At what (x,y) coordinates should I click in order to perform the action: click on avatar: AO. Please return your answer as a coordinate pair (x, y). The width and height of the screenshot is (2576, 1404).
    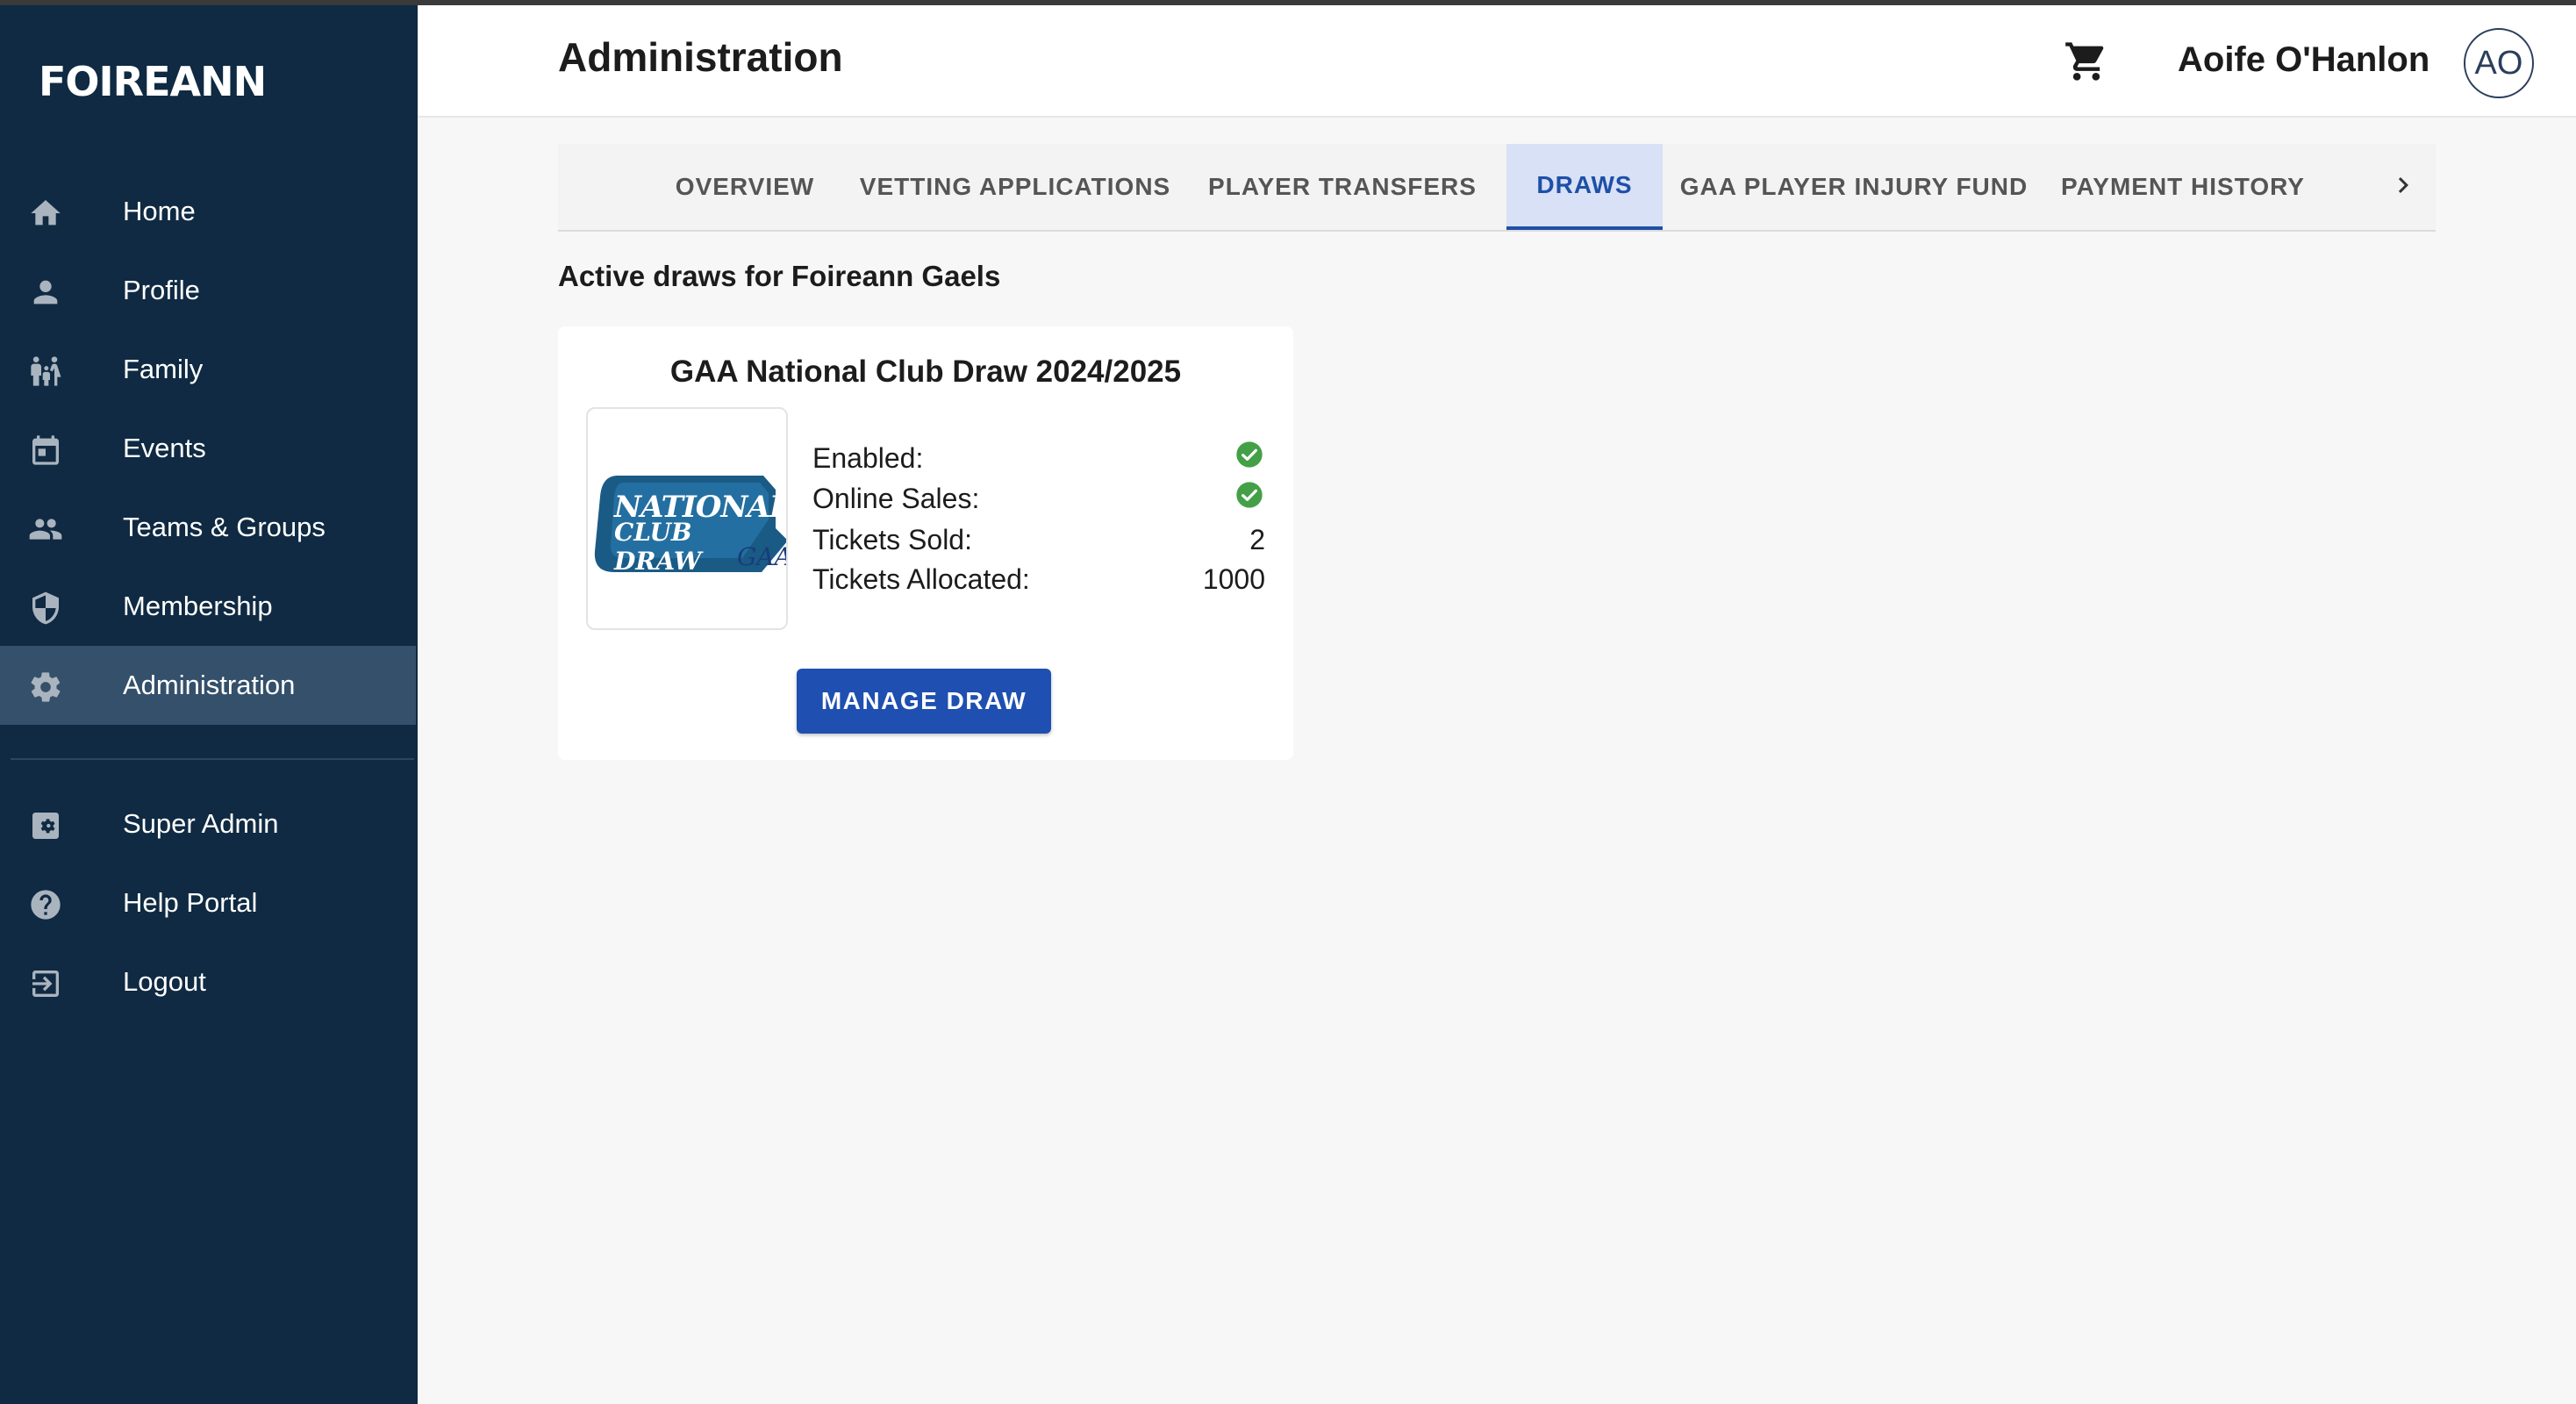
    Looking at the image, I should click on (2499, 63).